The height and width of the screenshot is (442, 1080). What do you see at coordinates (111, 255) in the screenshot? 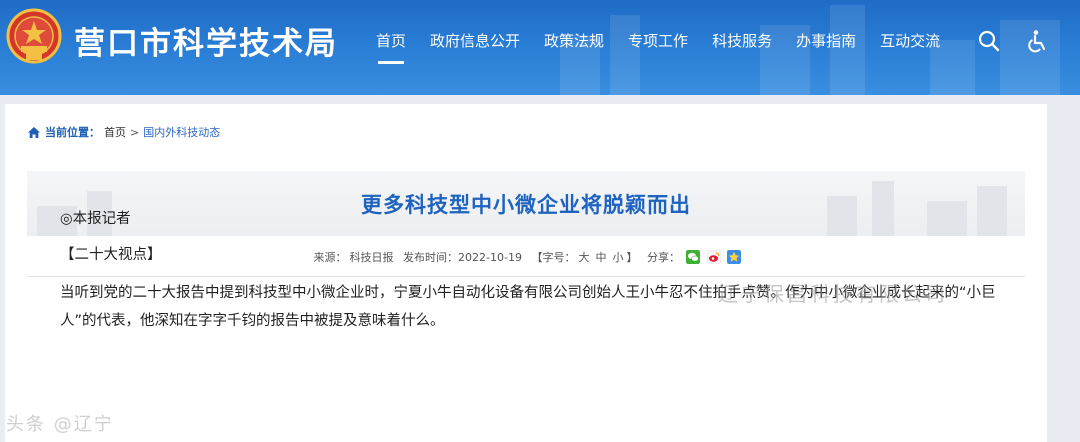
I see `article-section-tag: 【二十大视点】` at bounding box center [111, 255].